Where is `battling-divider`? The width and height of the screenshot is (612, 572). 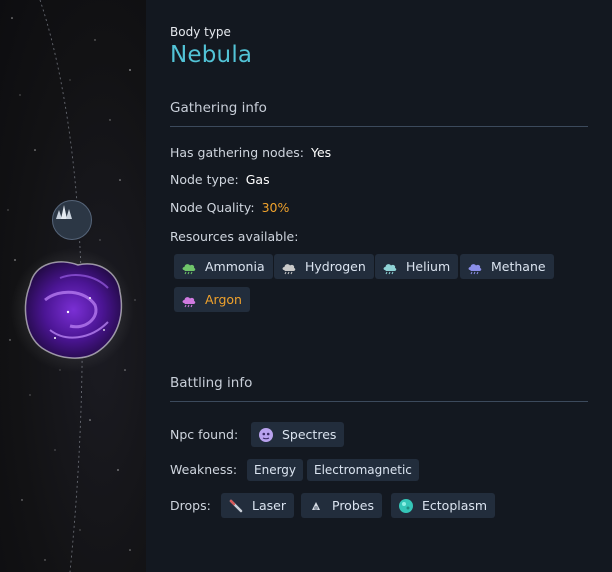 battling-divider is located at coordinates (379, 401).